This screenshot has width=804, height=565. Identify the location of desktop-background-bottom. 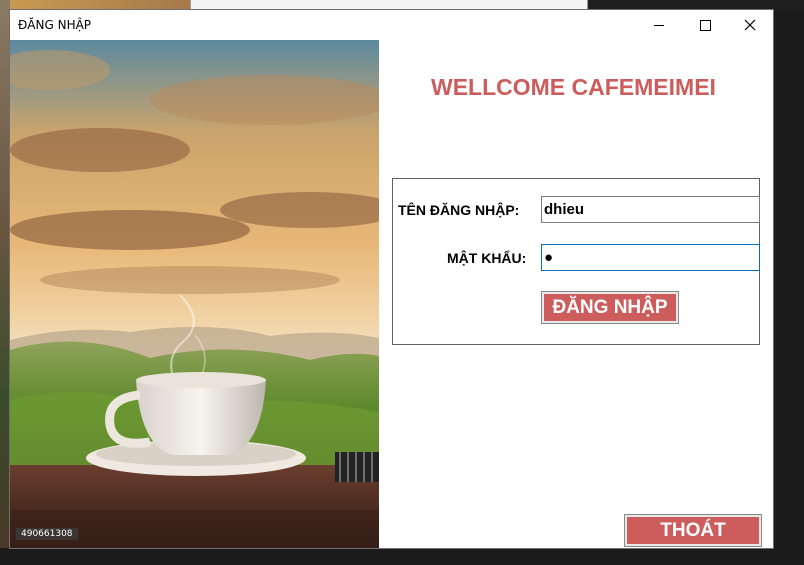
(402, 556).